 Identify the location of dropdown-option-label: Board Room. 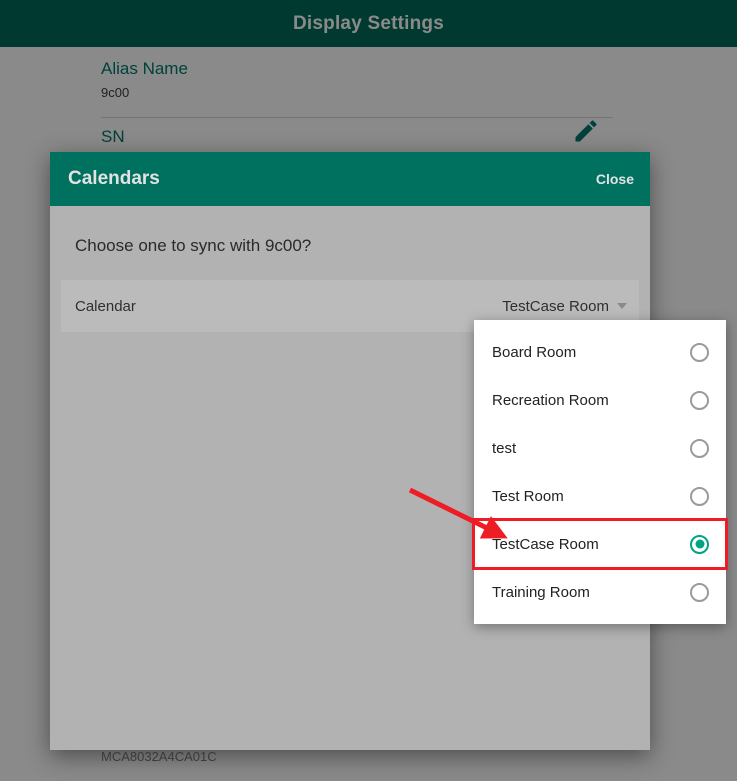
(534, 352).